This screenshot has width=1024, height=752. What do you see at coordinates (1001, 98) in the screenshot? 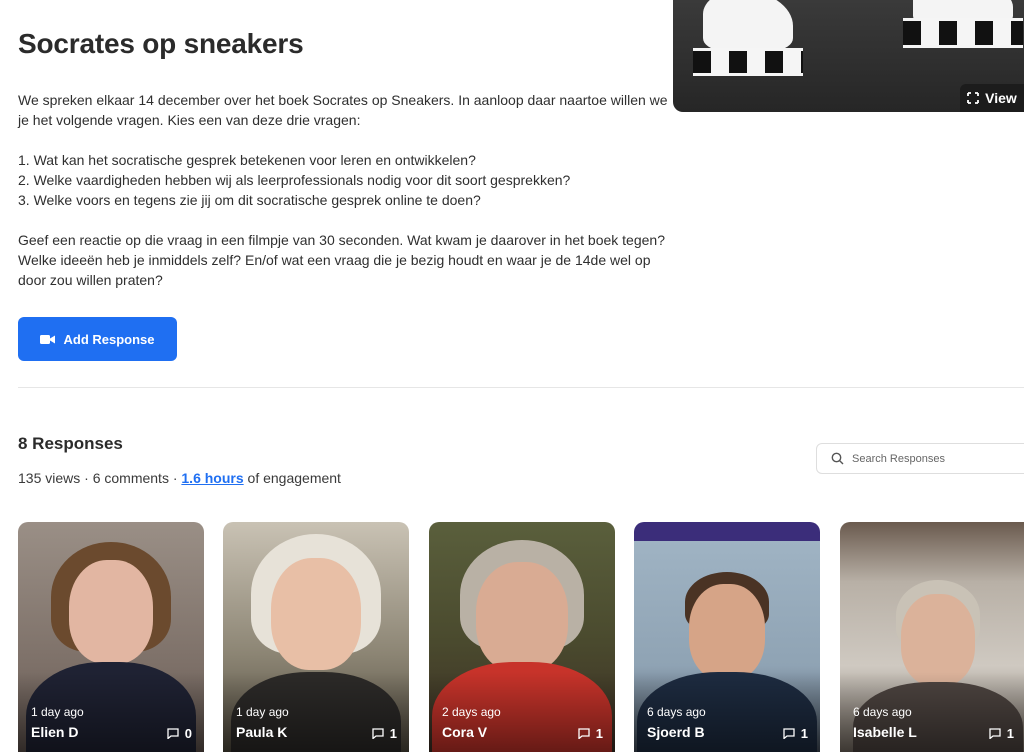
I see `view-label: View` at bounding box center [1001, 98].